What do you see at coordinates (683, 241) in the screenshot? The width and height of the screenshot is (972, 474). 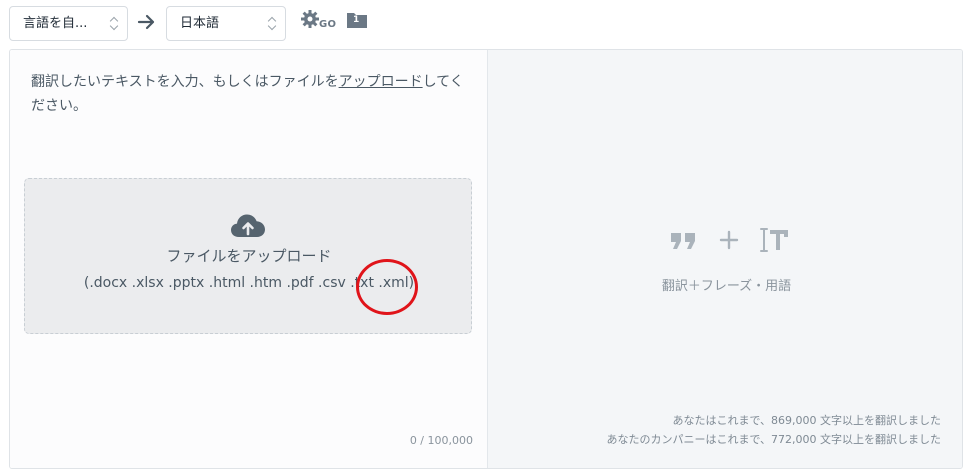 I see `quote-icon` at bounding box center [683, 241].